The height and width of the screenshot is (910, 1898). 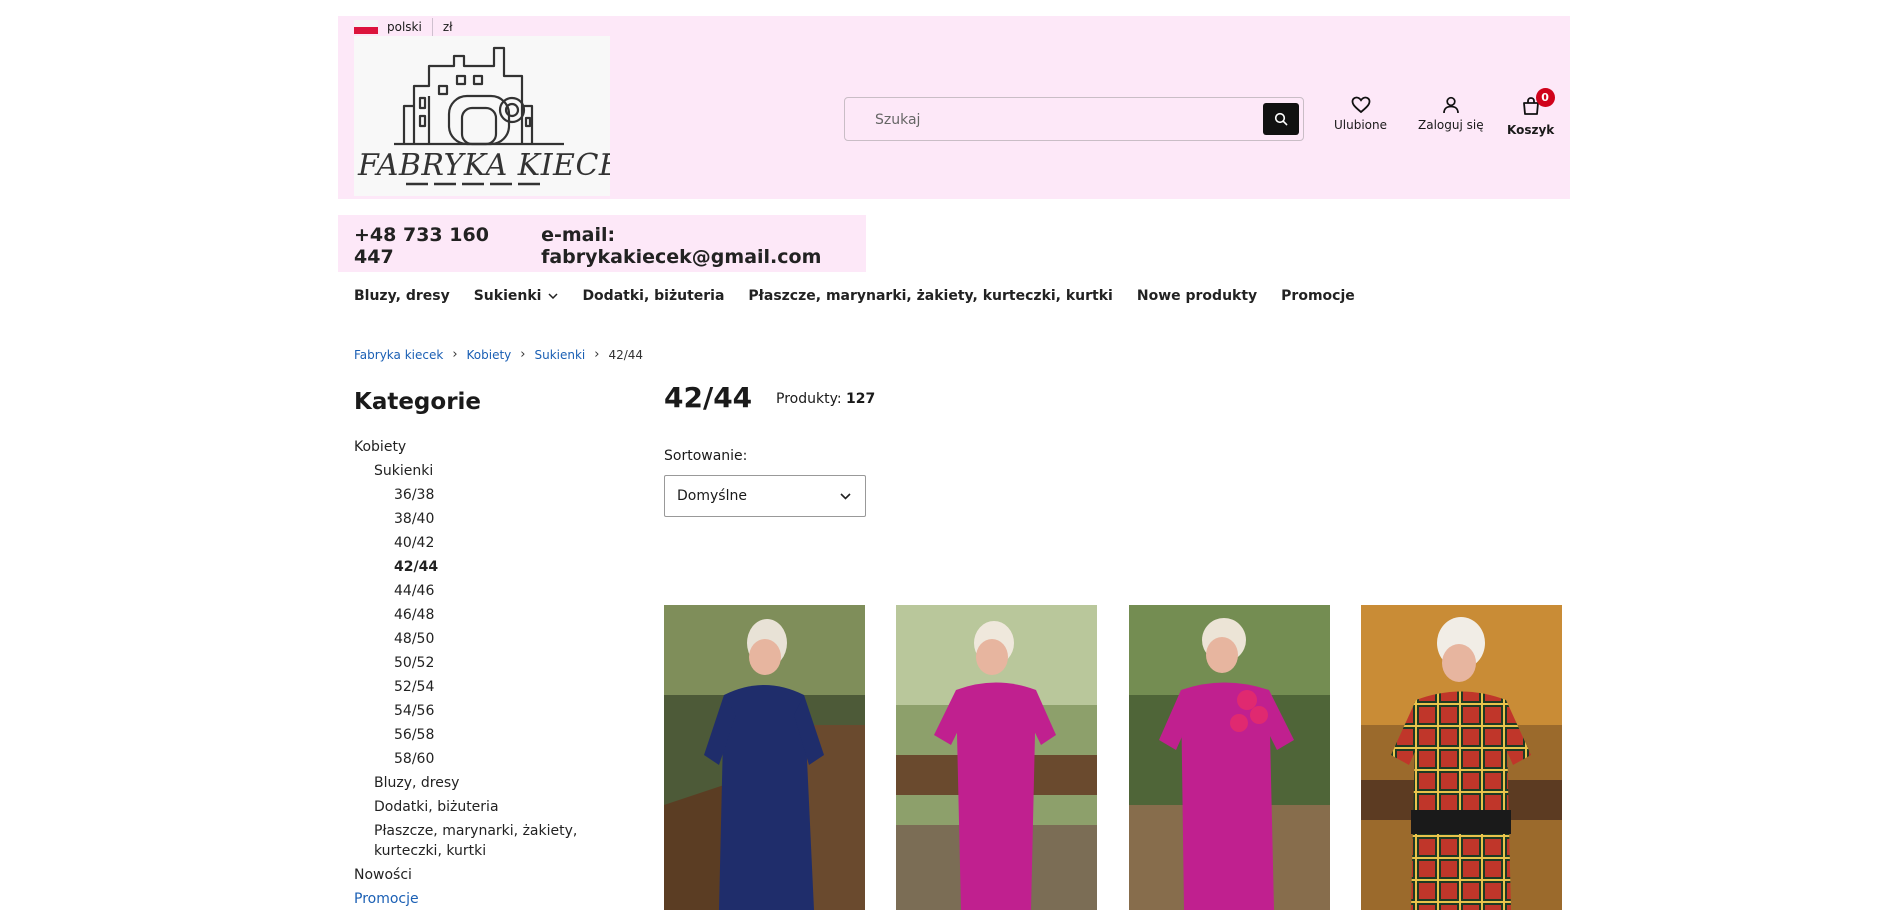 What do you see at coordinates (479, 639) in the screenshot?
I see `category-item: 48/50` at bounding box center [479, 639].